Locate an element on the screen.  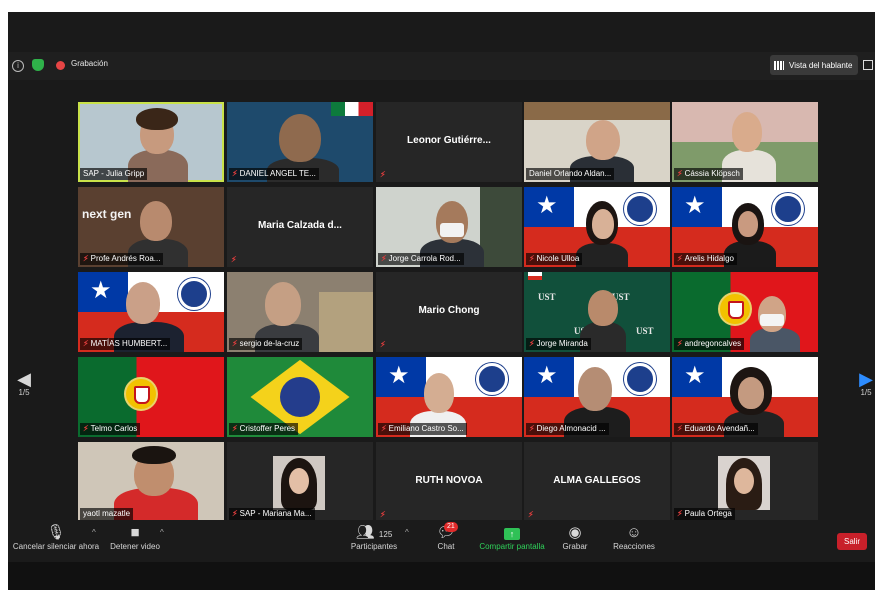
participant-tile: RUTH NOVOA ⚡︎ is located at coordinates (449, 482).